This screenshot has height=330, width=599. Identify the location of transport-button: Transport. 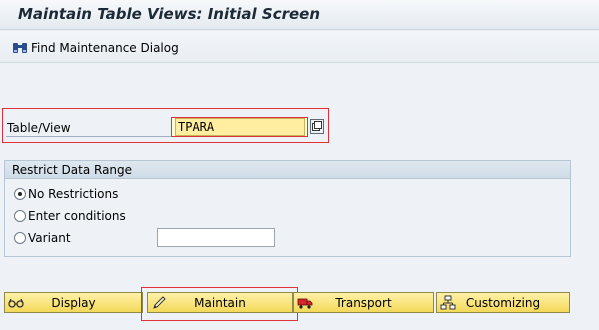
(363, 302).